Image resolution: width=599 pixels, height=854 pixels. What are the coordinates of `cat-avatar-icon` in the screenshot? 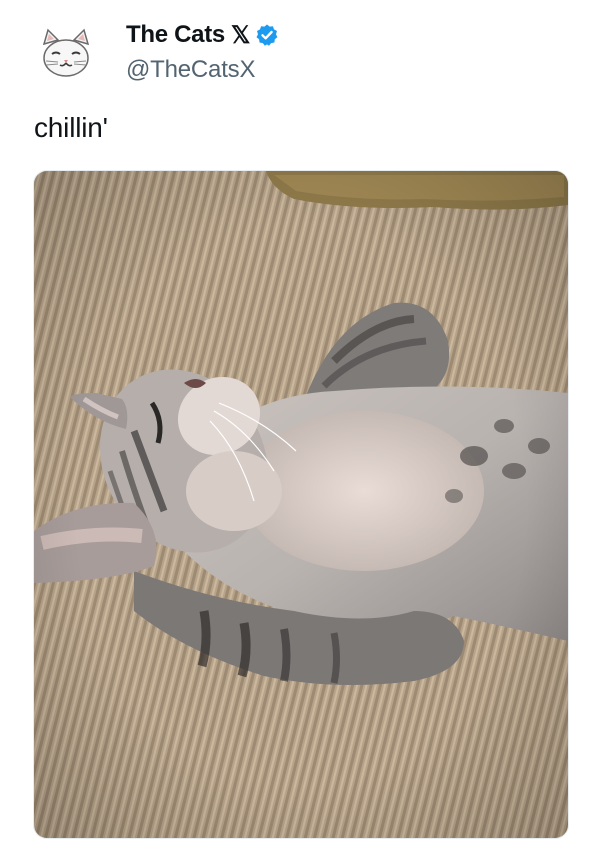 It's located at (66, 54).